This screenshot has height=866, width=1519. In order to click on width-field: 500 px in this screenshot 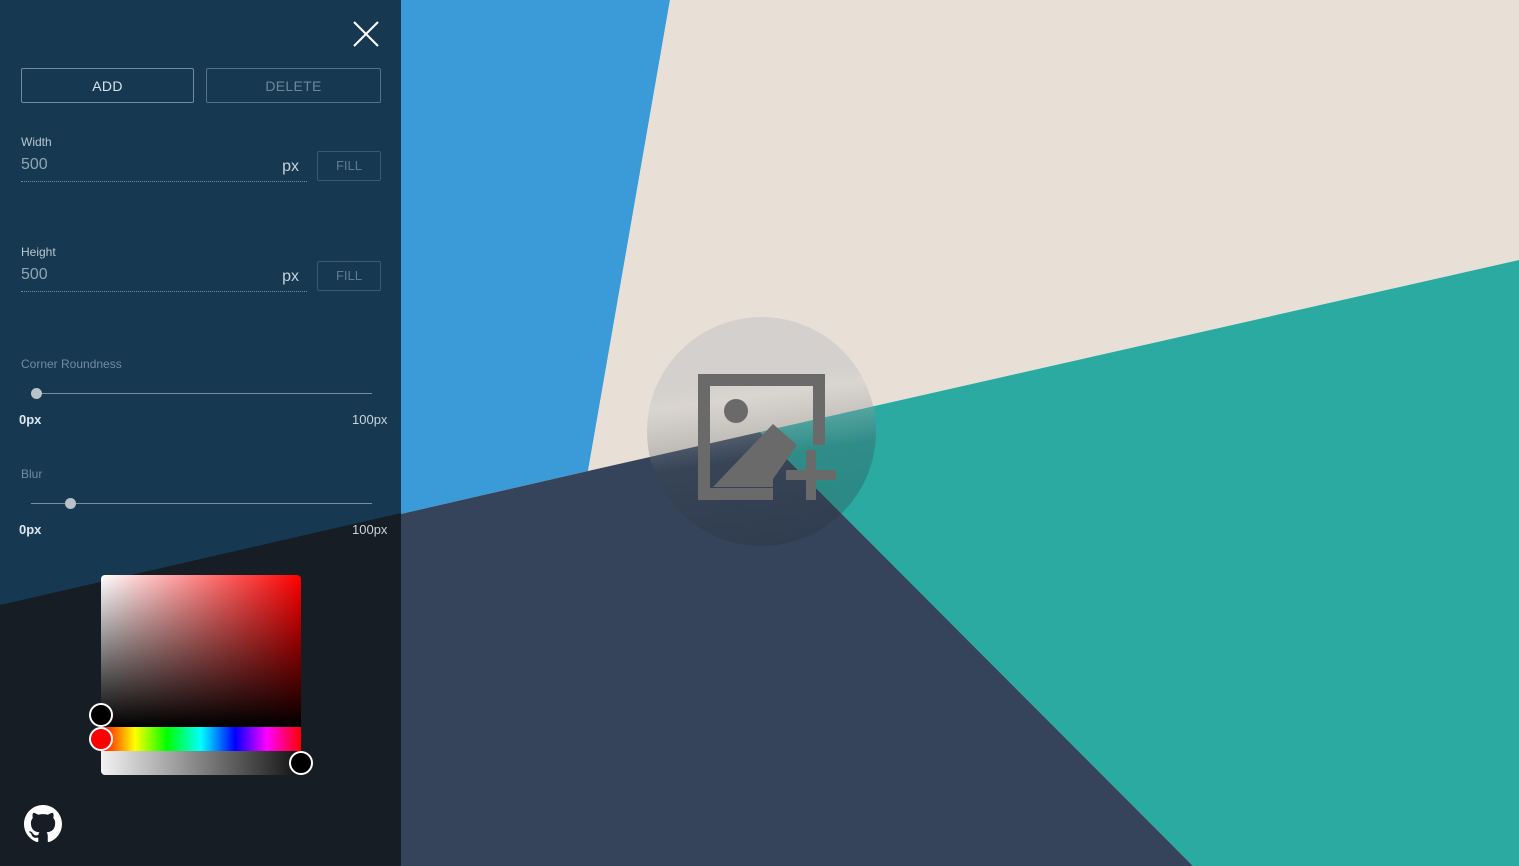, I will do `click(164, 167)`.